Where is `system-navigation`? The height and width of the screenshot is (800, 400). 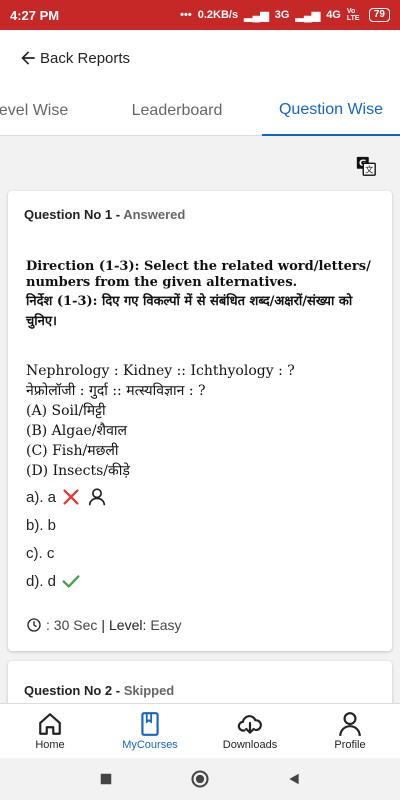
system-navigation is located at coordinates (200, 779).